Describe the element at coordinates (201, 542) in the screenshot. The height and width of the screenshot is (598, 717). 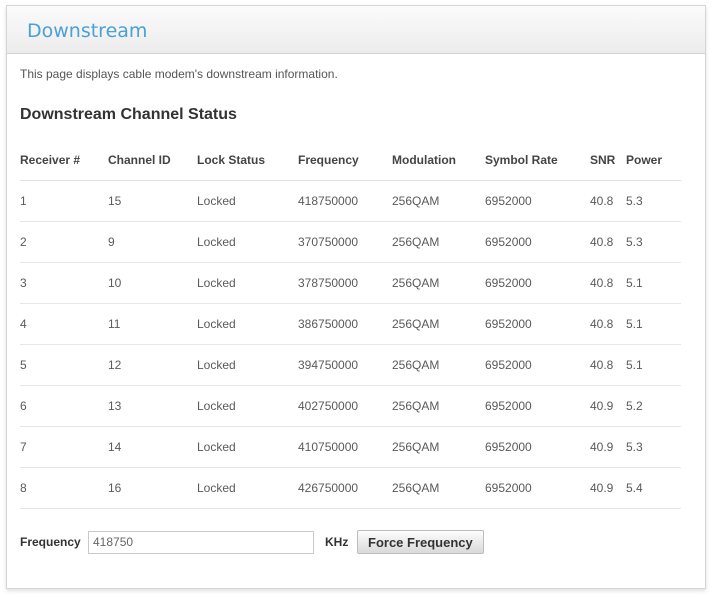
I see `frequency-input` at that location.